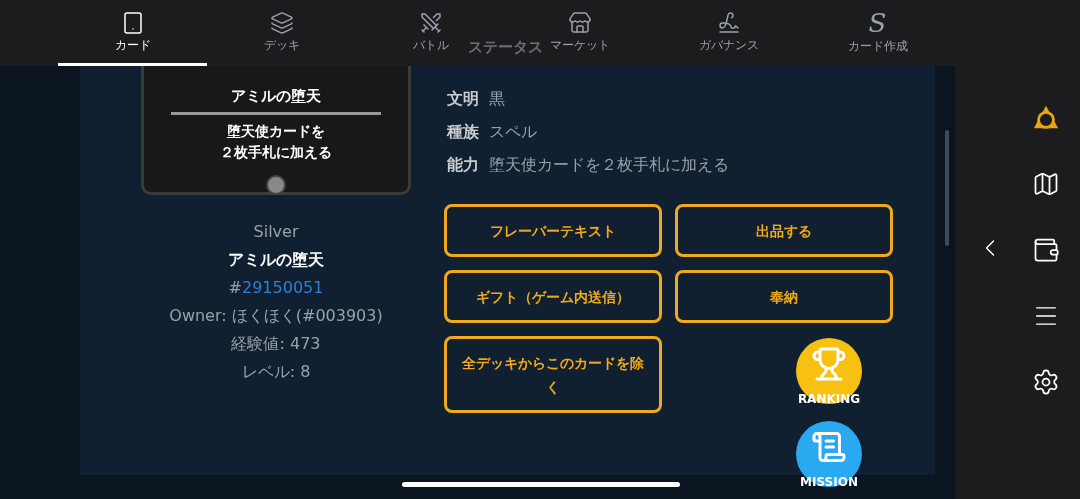 This screenshot has height=499, width=1080. What do you see at coordinates (276, 131) in the screenshot?
I see `card-effect-text: 堕天使カードを` at bounding box center [276, 131].